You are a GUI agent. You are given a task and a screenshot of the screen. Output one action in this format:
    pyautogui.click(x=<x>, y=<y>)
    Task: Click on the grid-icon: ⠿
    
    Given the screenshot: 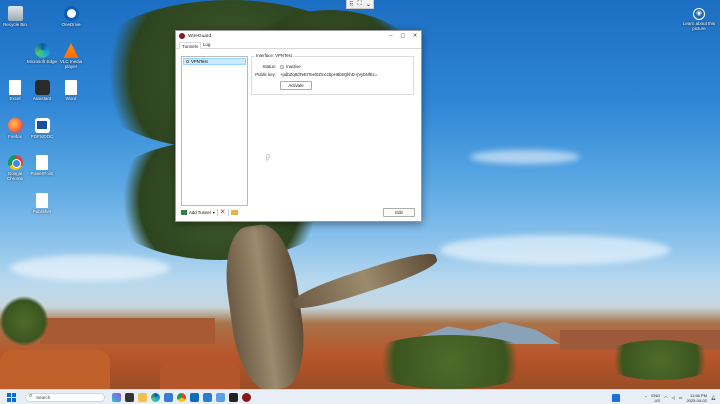 What is the action you would take?
    pyautogui.click(x=351, y=4)
    